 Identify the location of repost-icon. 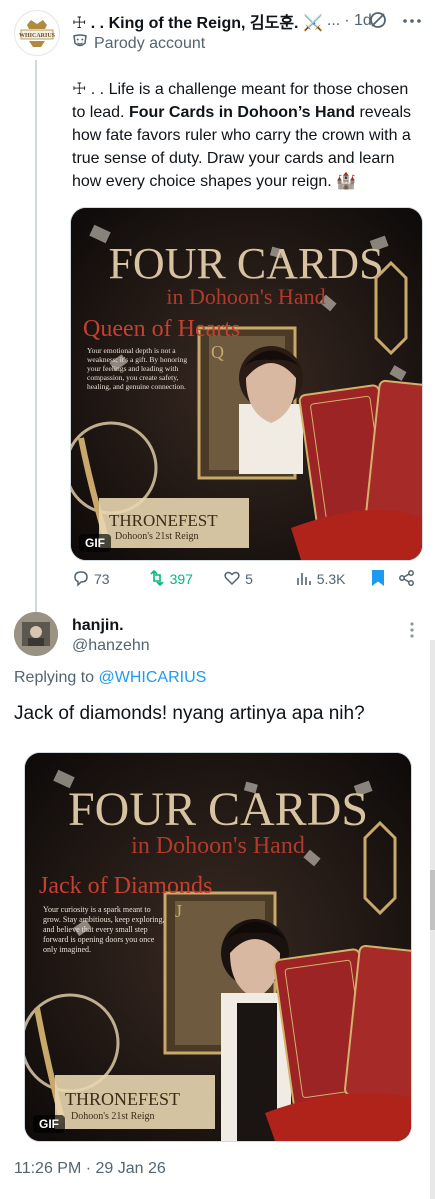
(157, 579).